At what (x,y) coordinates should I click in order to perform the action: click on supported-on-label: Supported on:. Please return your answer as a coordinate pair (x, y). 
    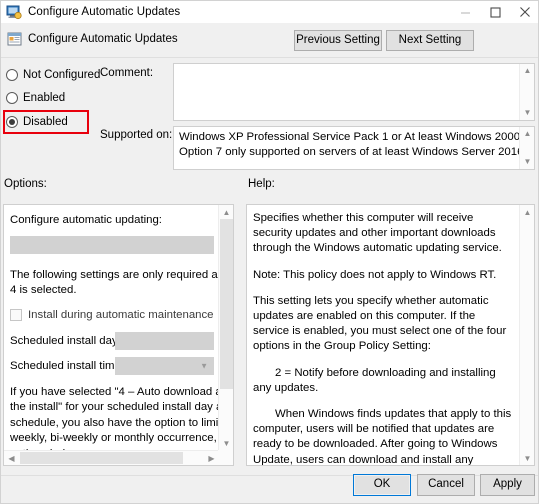
    Looking at the image, I should click on (136, 135).